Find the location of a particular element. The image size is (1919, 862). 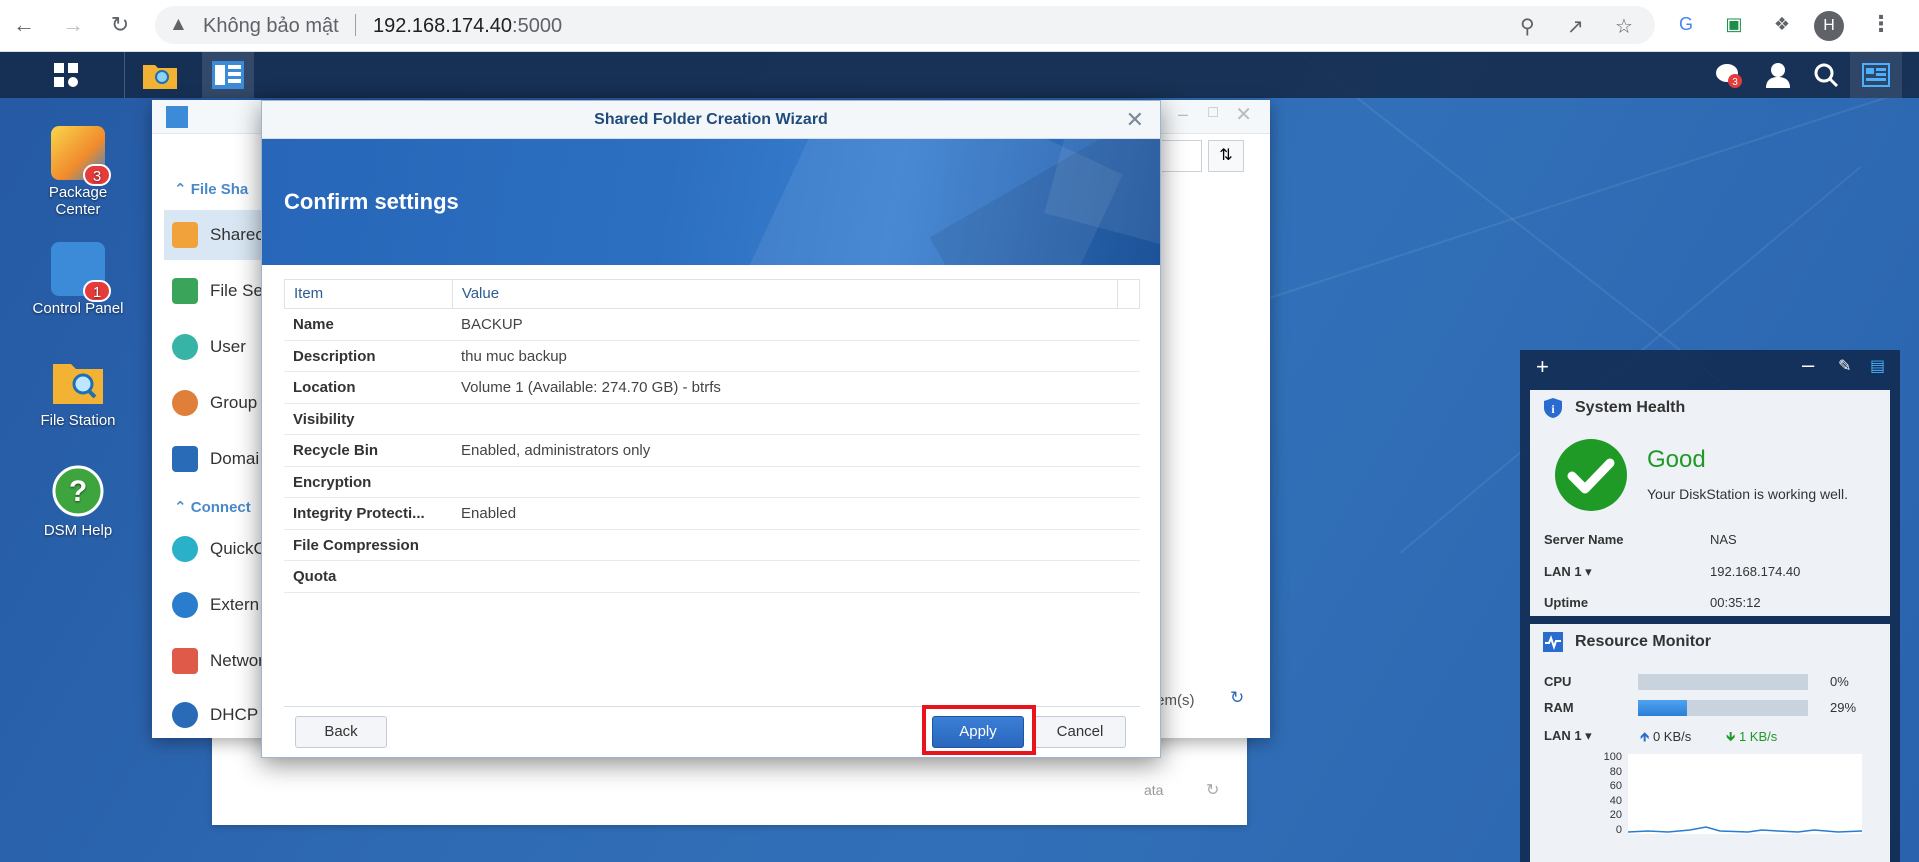

pin-icon: ✎ is located at coordinates (1844, 366).